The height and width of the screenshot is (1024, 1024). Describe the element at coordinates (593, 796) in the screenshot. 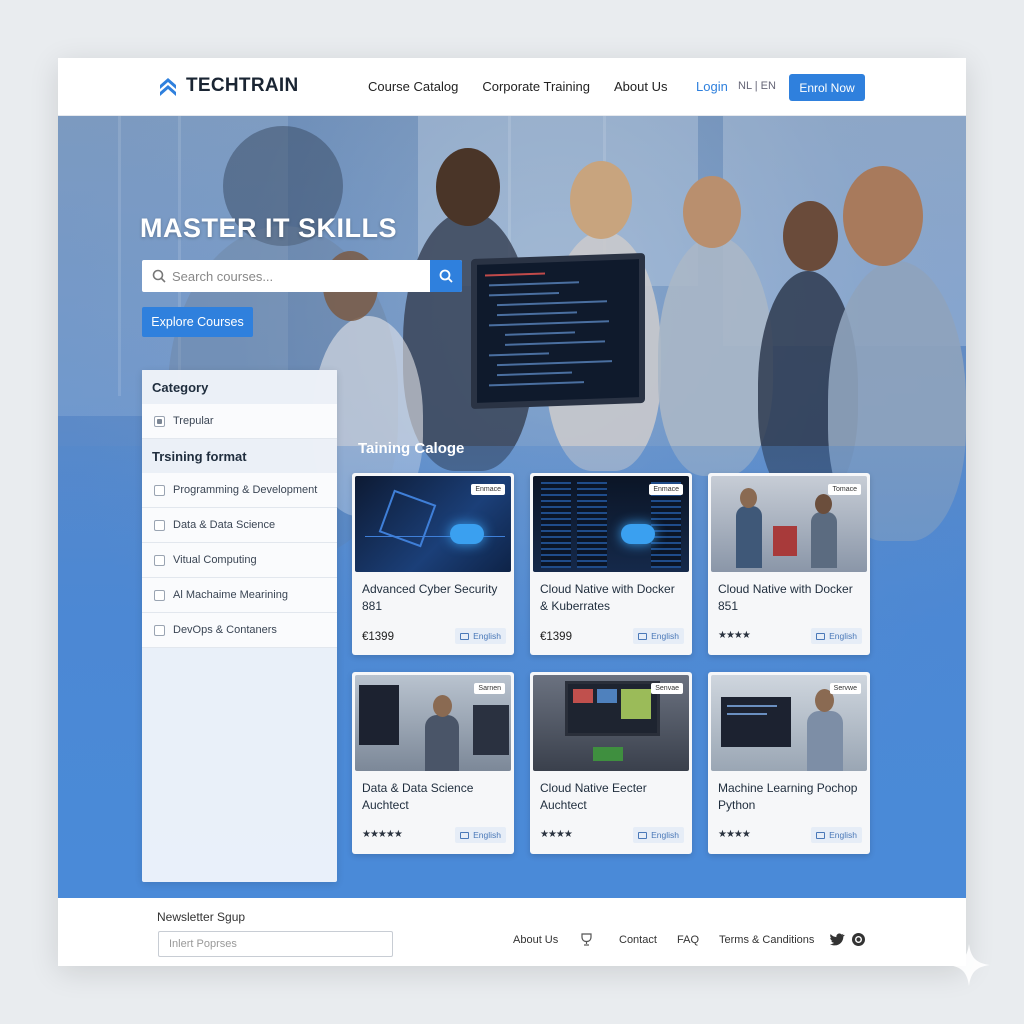

I see `course-title: Cloud Native Eecter Auchtect` at that location.